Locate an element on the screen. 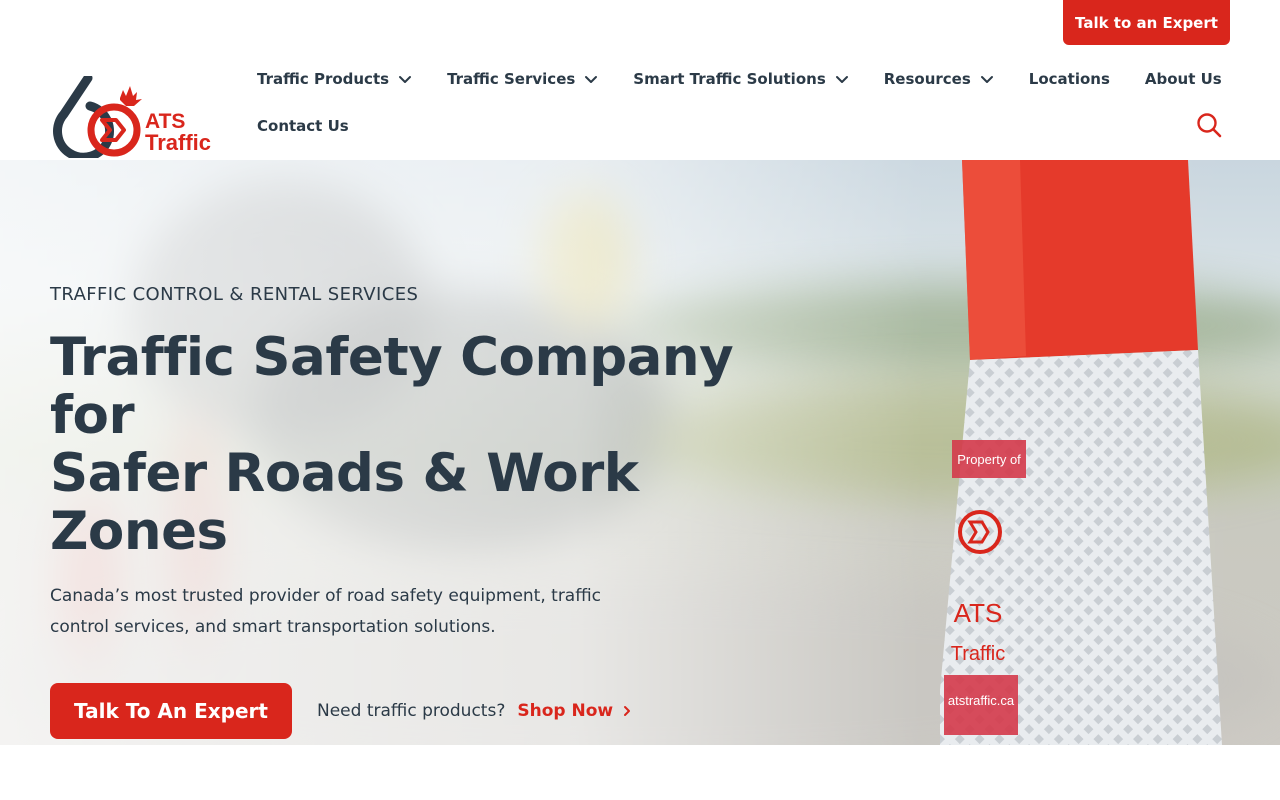 The image size is (1280, 800). logo-text-traffic: Traffic is located at coordinates (178, 142).